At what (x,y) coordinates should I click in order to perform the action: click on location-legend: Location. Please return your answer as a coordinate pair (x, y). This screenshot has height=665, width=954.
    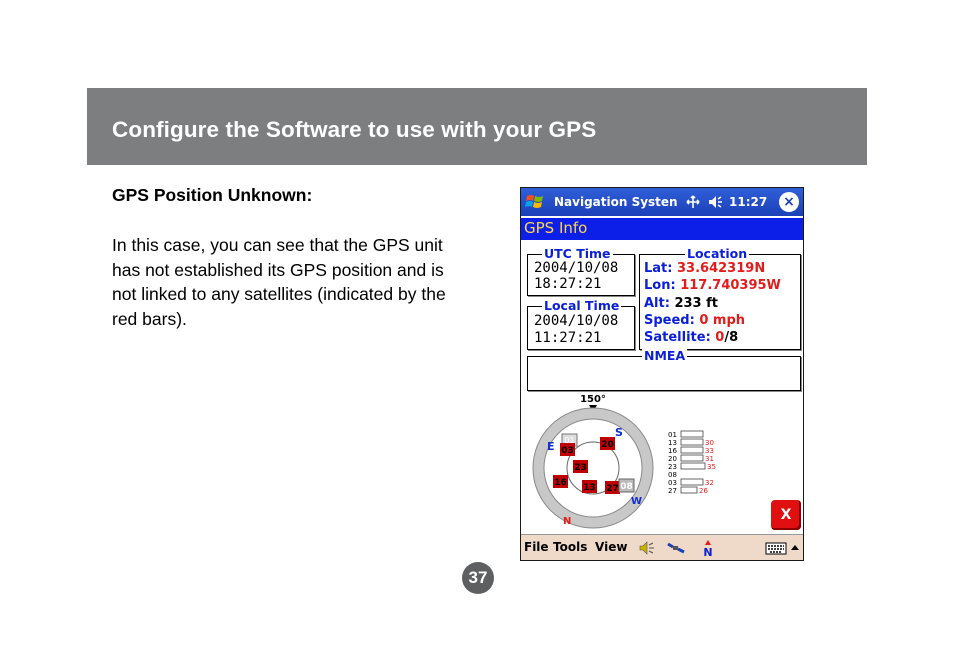
    Looking at the image, I should click on (717, 253).